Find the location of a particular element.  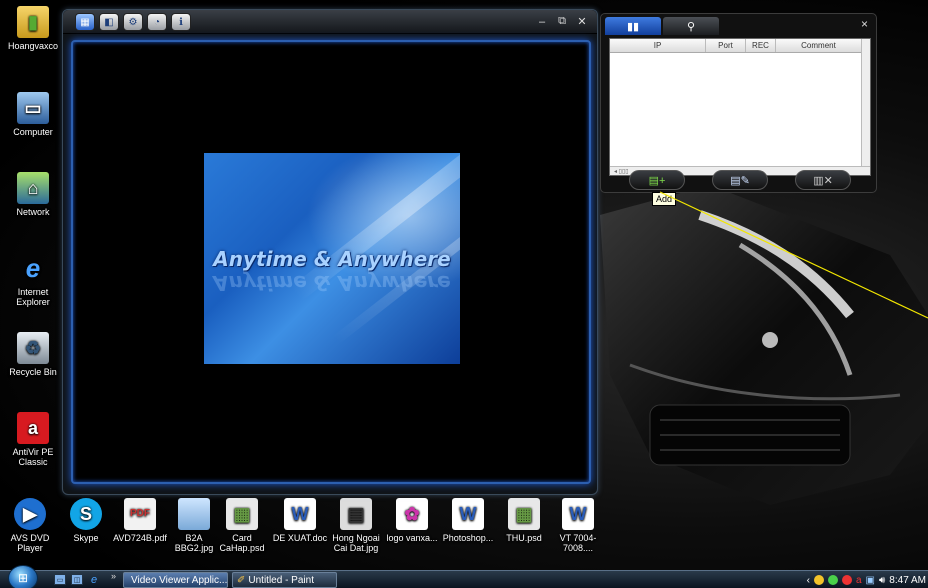

network-tray-icon: ▣ is located at coordinates (870, 580).